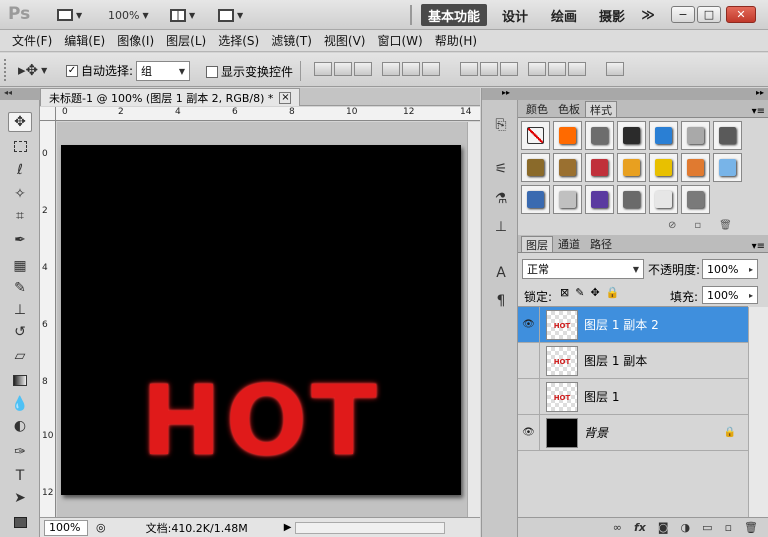 The image size is (768, 537). I want to click on move-tool: ✥, so click(20, 122).